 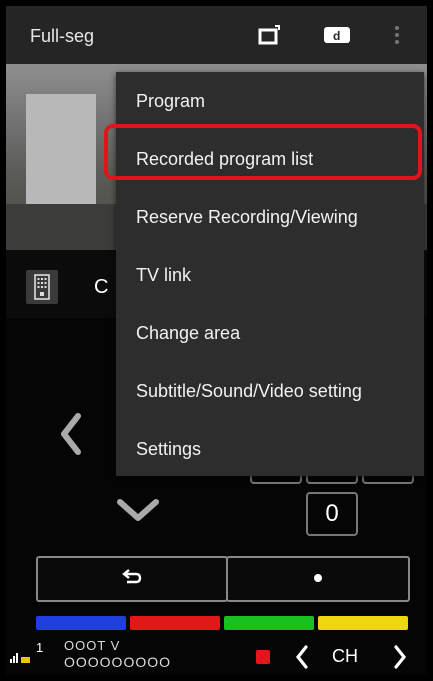 I want to click on menu-item-subtitle-sound-video: Subtitle/Sound/Video setting, so click(x=270, y=391).